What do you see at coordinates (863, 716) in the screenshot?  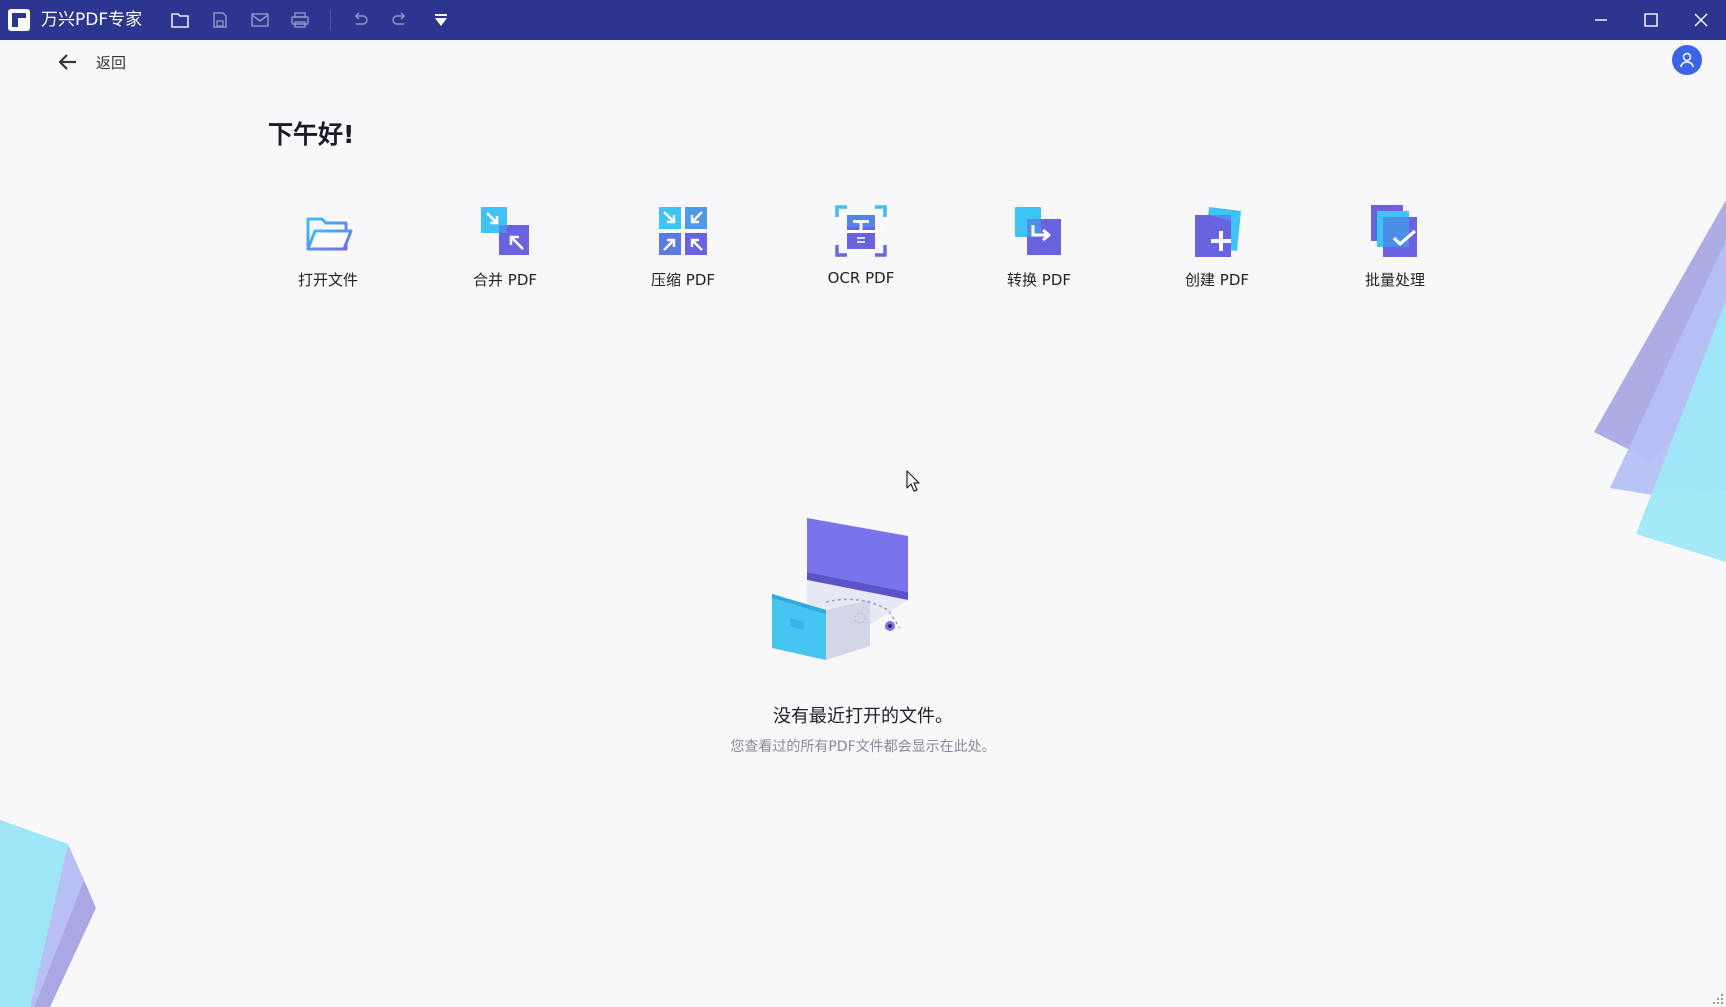 I see `empty-state-title: 没有最近打开的文件。` at bounding box center [863, 716].